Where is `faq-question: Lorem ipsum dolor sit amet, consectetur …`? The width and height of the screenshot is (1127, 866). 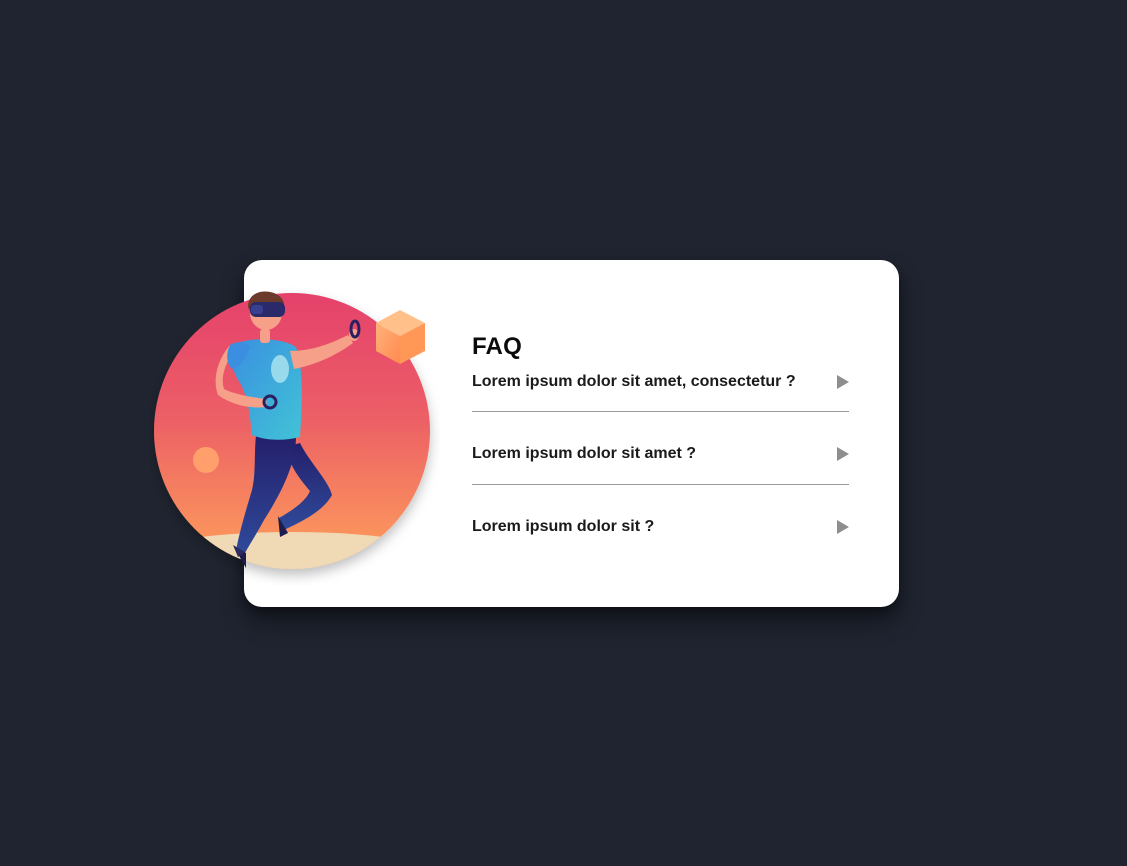
faq-question: Lorem ipsum dolor sit amet, consectetur … is located at coordinates (634, 381).